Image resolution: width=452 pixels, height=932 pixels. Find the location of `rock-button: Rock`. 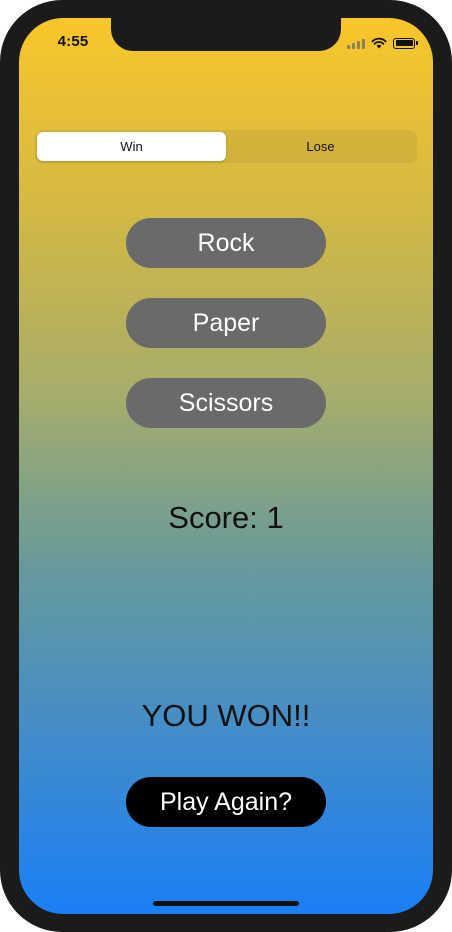

rock-button: Rock is located at coordinates (226, 243).